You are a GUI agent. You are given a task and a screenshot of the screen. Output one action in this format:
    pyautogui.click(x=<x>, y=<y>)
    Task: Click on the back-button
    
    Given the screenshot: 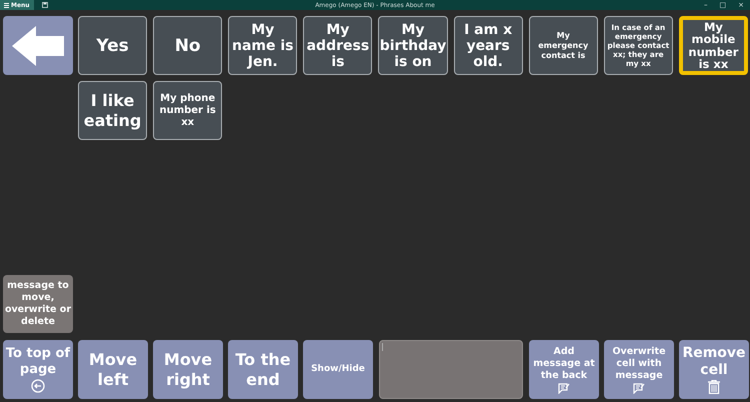 What is the action you would take?
    pyautogui.click(x=38, y=45)
    